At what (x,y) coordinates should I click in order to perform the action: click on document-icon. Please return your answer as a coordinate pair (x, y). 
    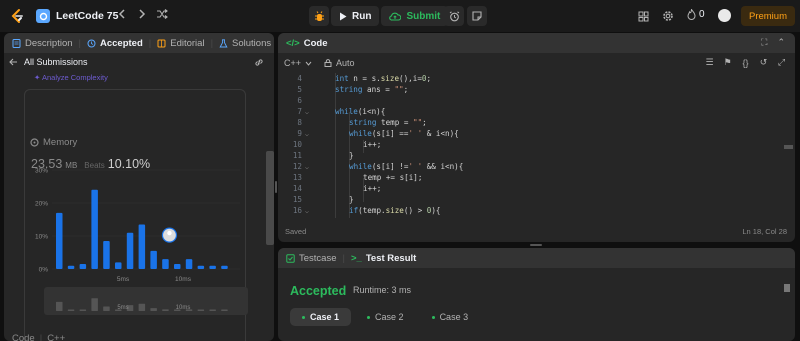
    Looking at the image, I should click on (16, 43).